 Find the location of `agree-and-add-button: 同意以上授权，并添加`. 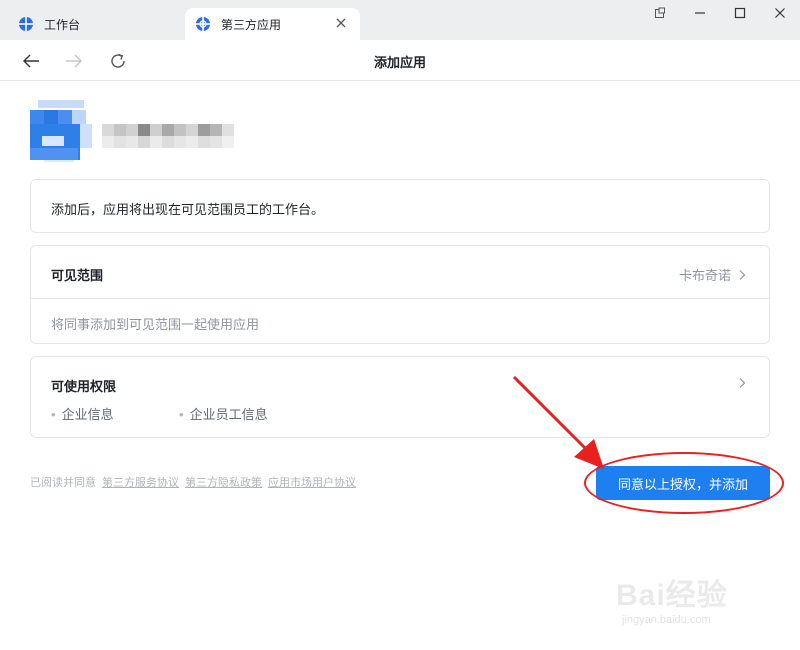

agree-and-add-button: 同意以上授权，并添加 is located at coordinates (683, 483).